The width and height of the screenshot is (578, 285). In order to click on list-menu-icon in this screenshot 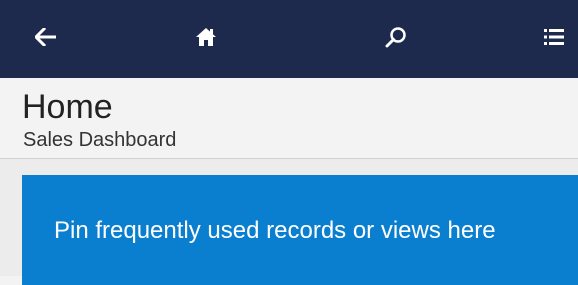, I will do `click(554, 39)`.